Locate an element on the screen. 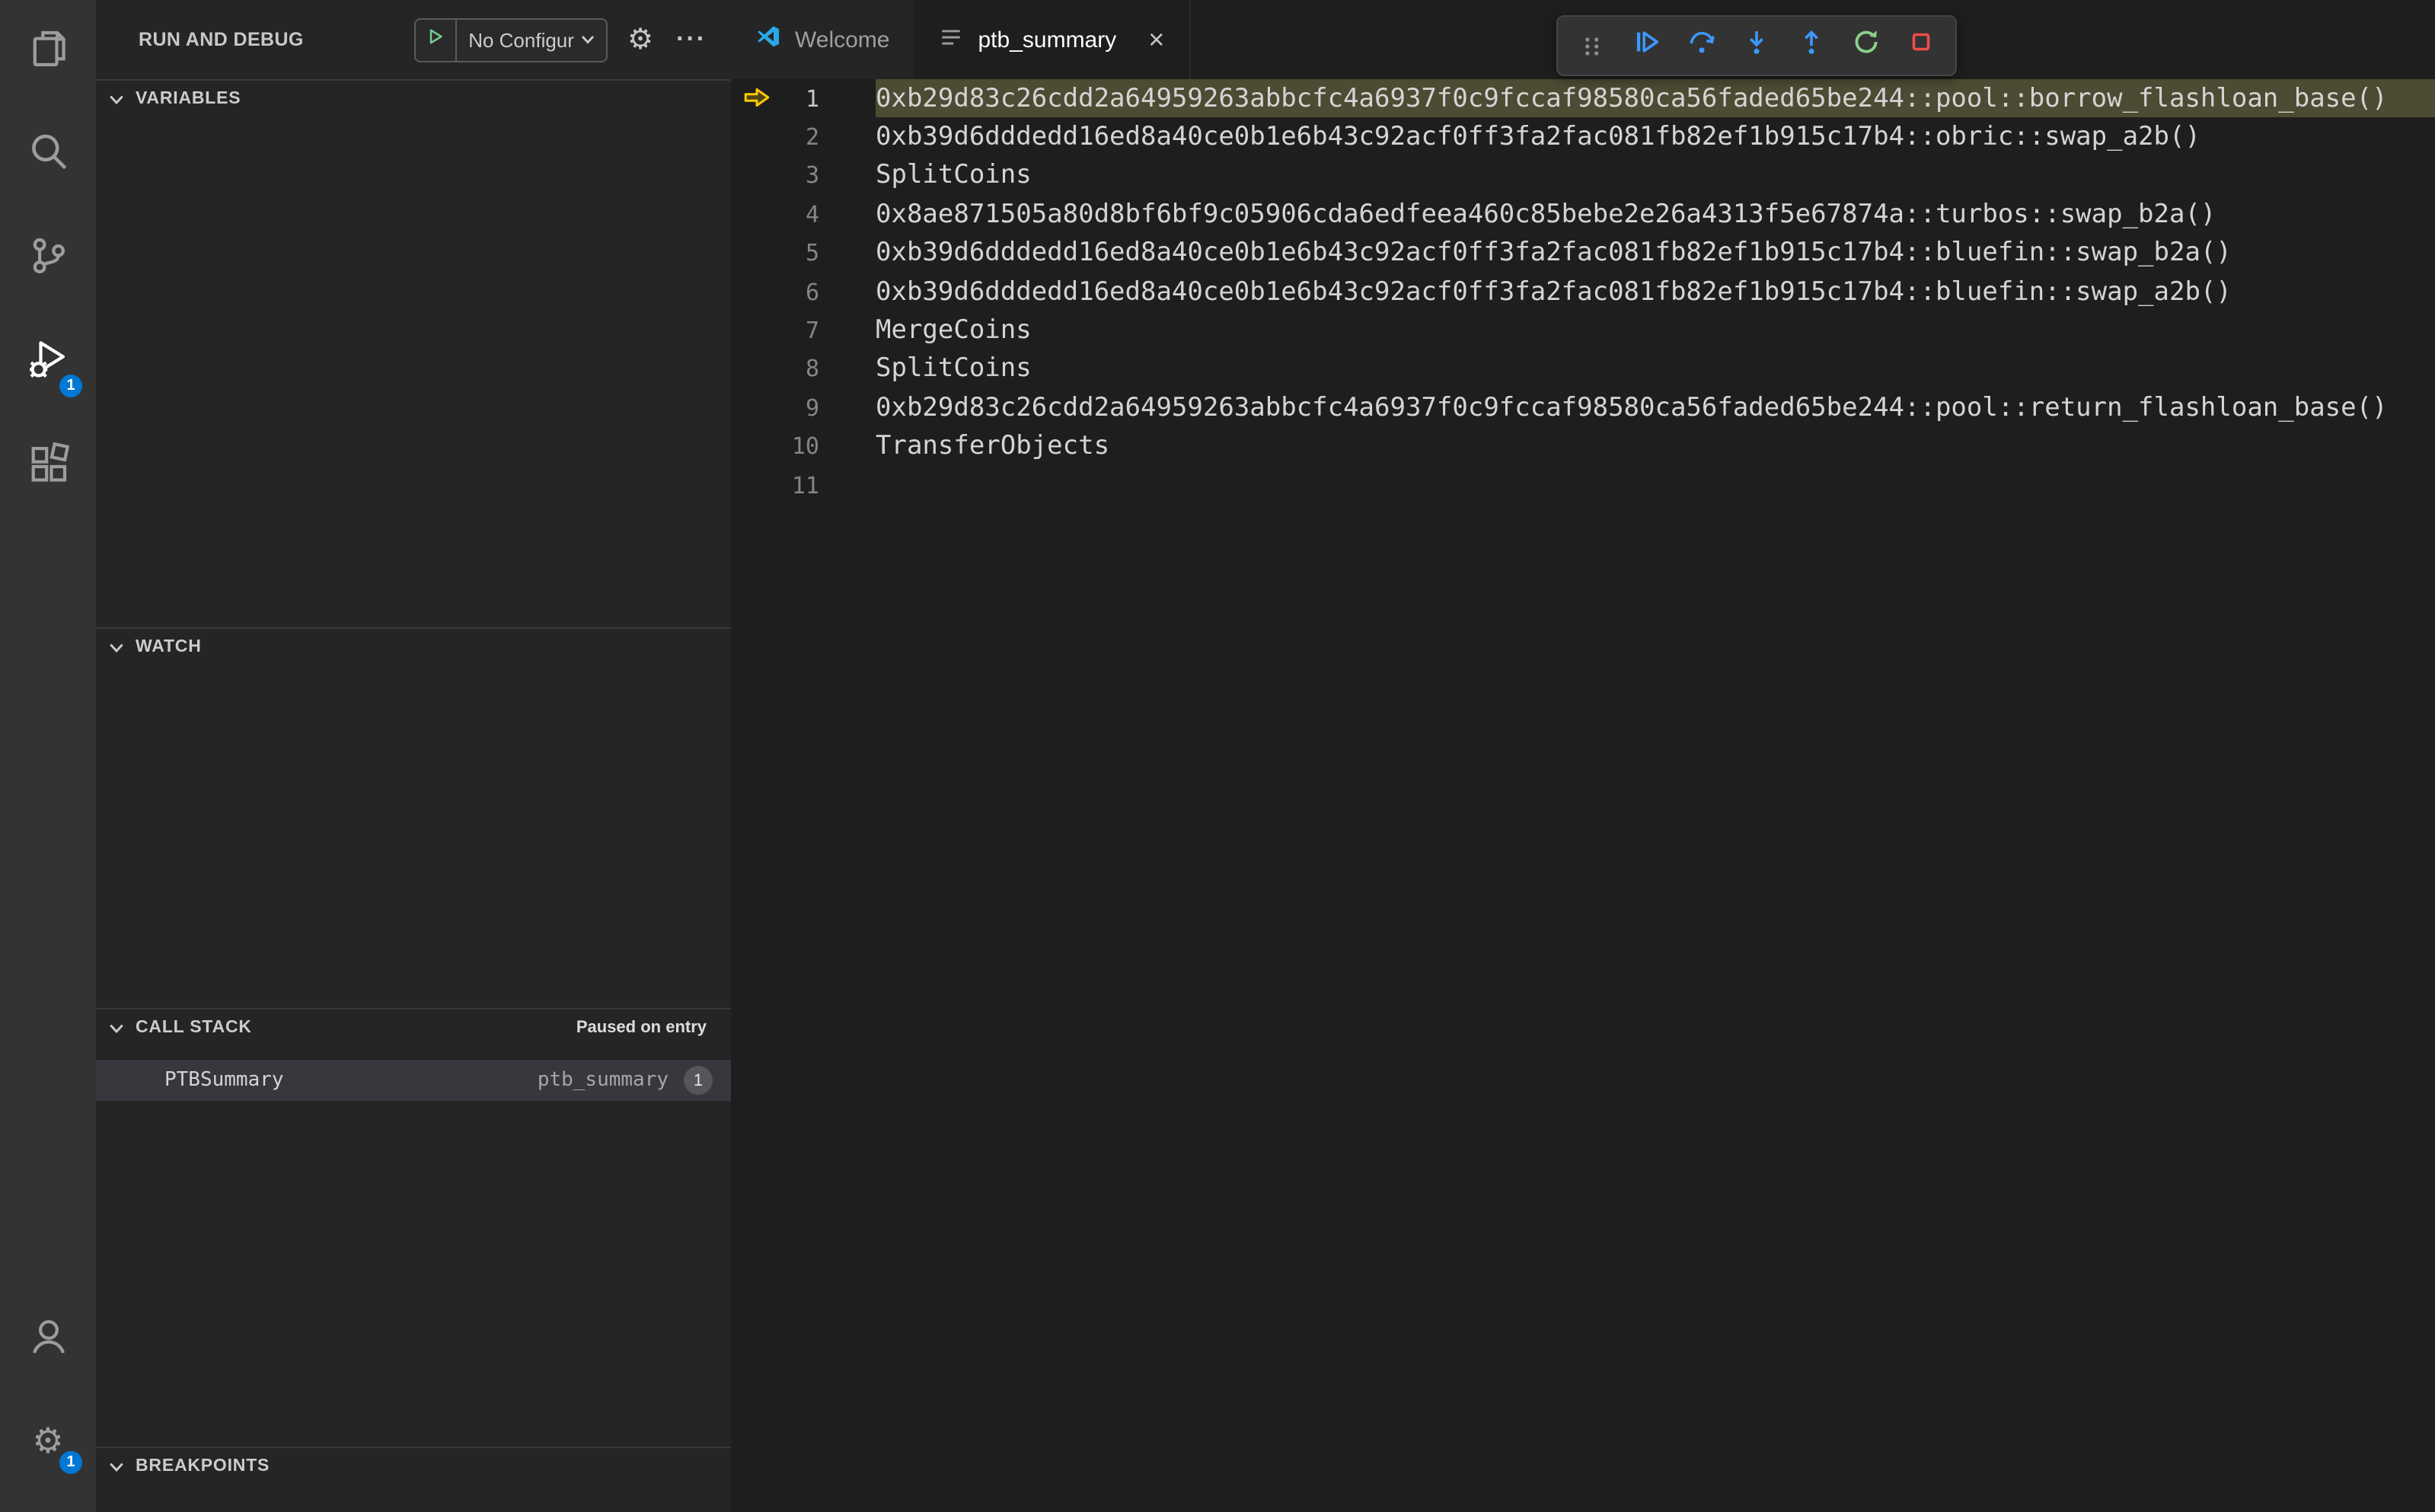  activity-item-accounts is located at coordinates (48, 1340).